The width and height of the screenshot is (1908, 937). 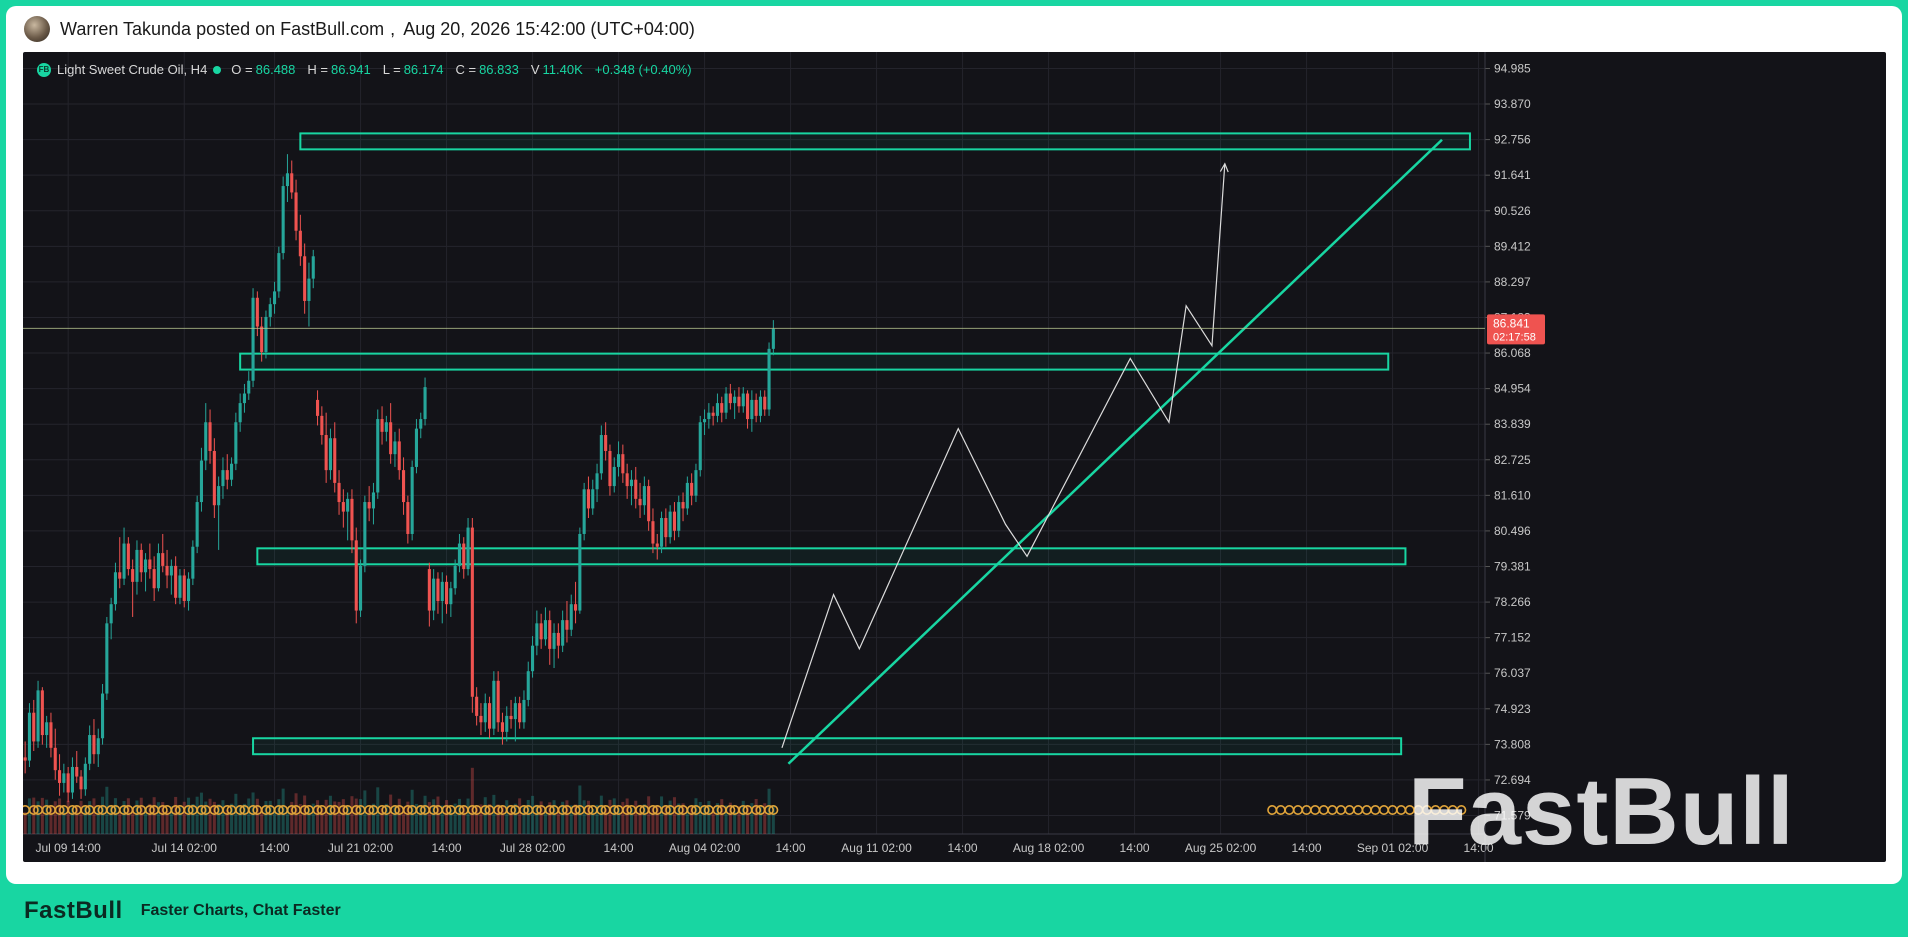 What do you see at coordinates (222, 29) in the screenshot?
I see `author-line: Warren Takunda posted on FastBull.com` at bounding box center [222, 29].